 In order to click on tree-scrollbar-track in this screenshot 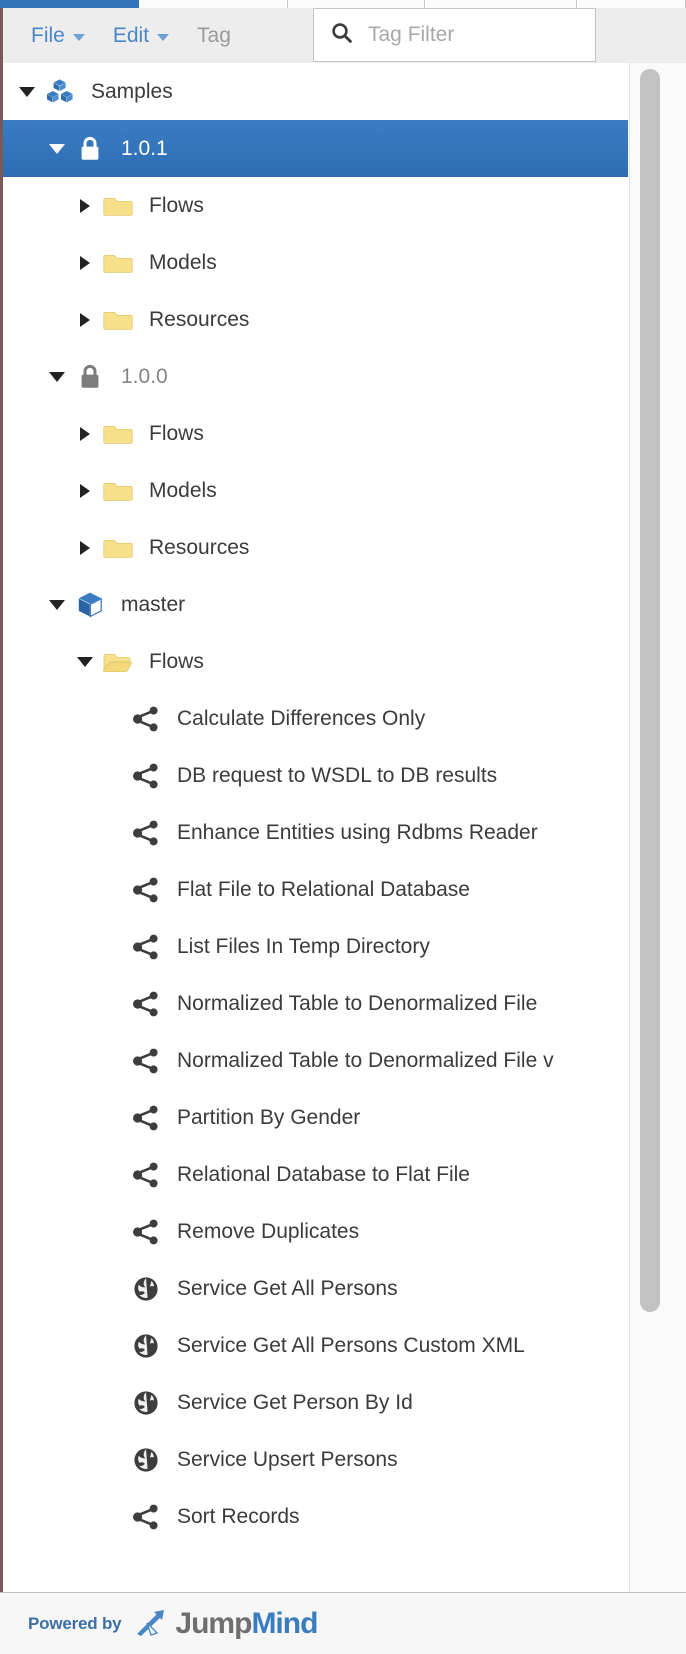, I will do `click(657, 827)`.